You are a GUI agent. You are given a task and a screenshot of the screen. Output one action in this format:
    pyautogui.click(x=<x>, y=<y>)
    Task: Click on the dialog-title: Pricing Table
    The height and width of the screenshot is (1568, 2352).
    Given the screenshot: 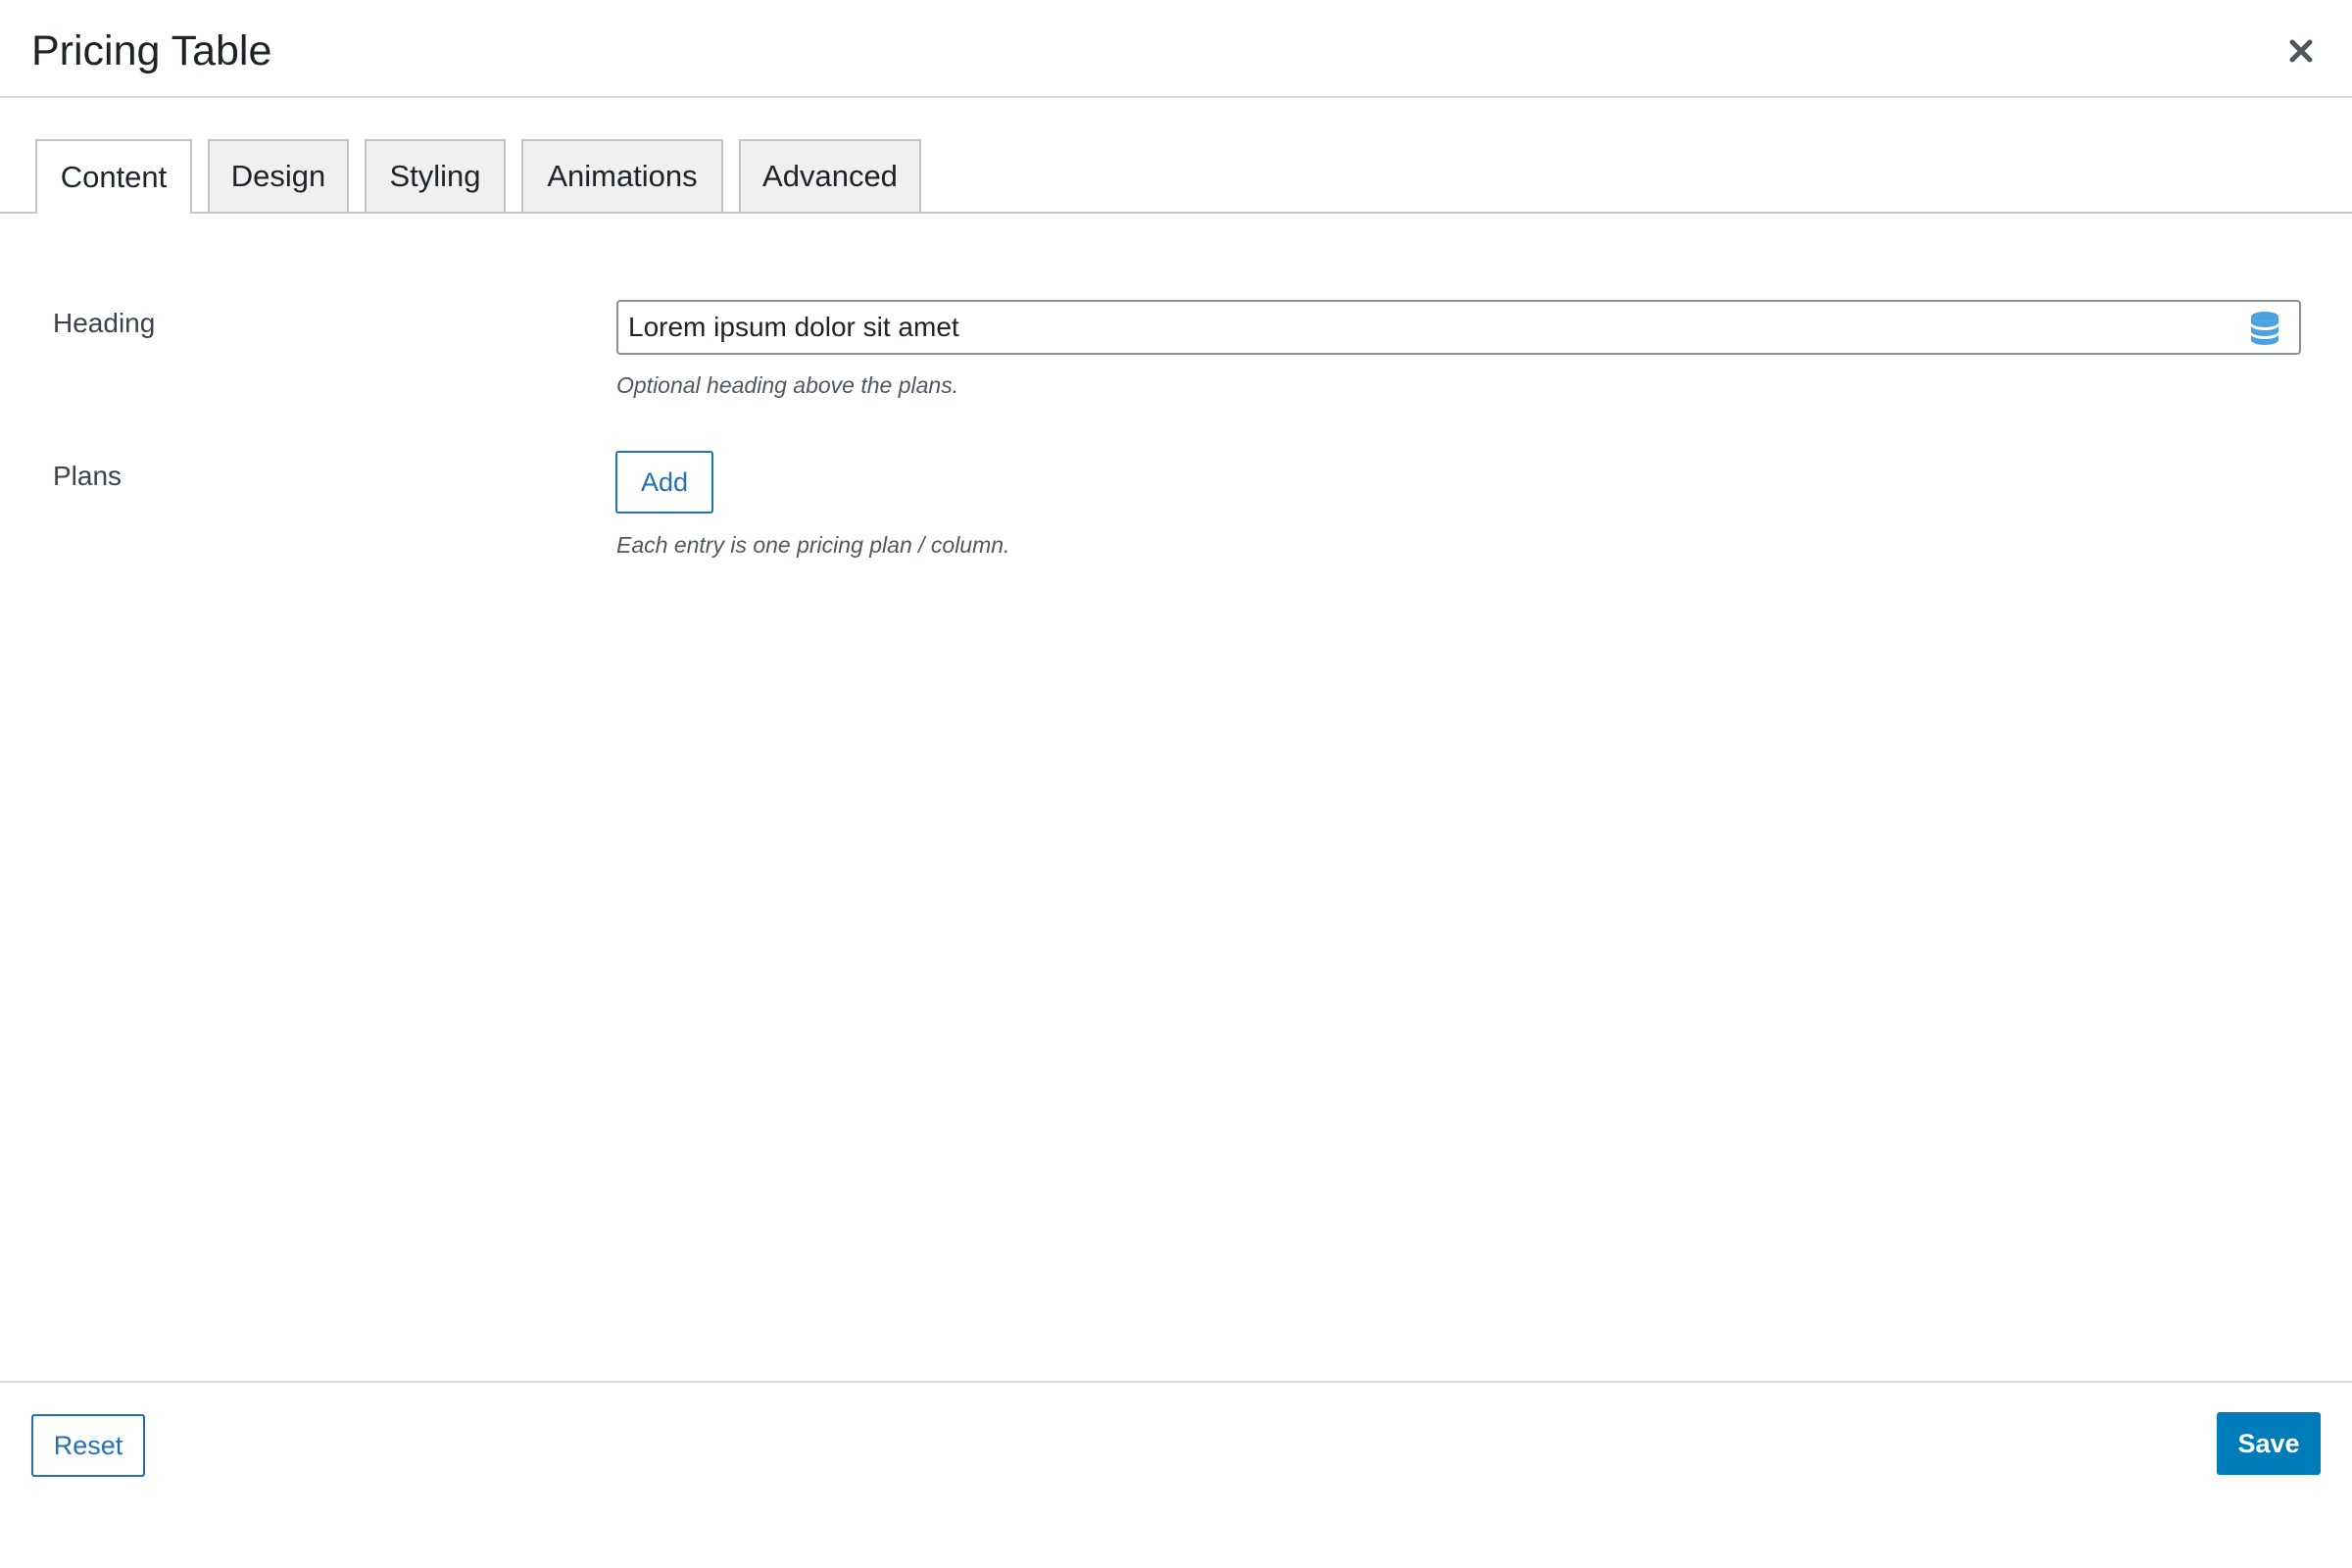 What is the action you would take?
    pyautogui.click(x=151, y=50)
    